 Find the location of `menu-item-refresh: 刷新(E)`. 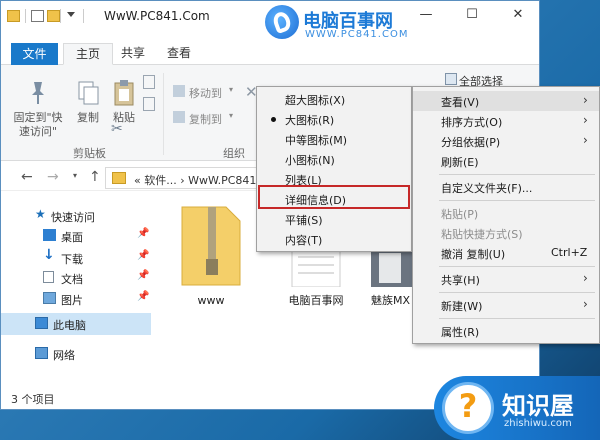

menu-item-refresh: 刷新(E) is located at coordinates (506, 161).